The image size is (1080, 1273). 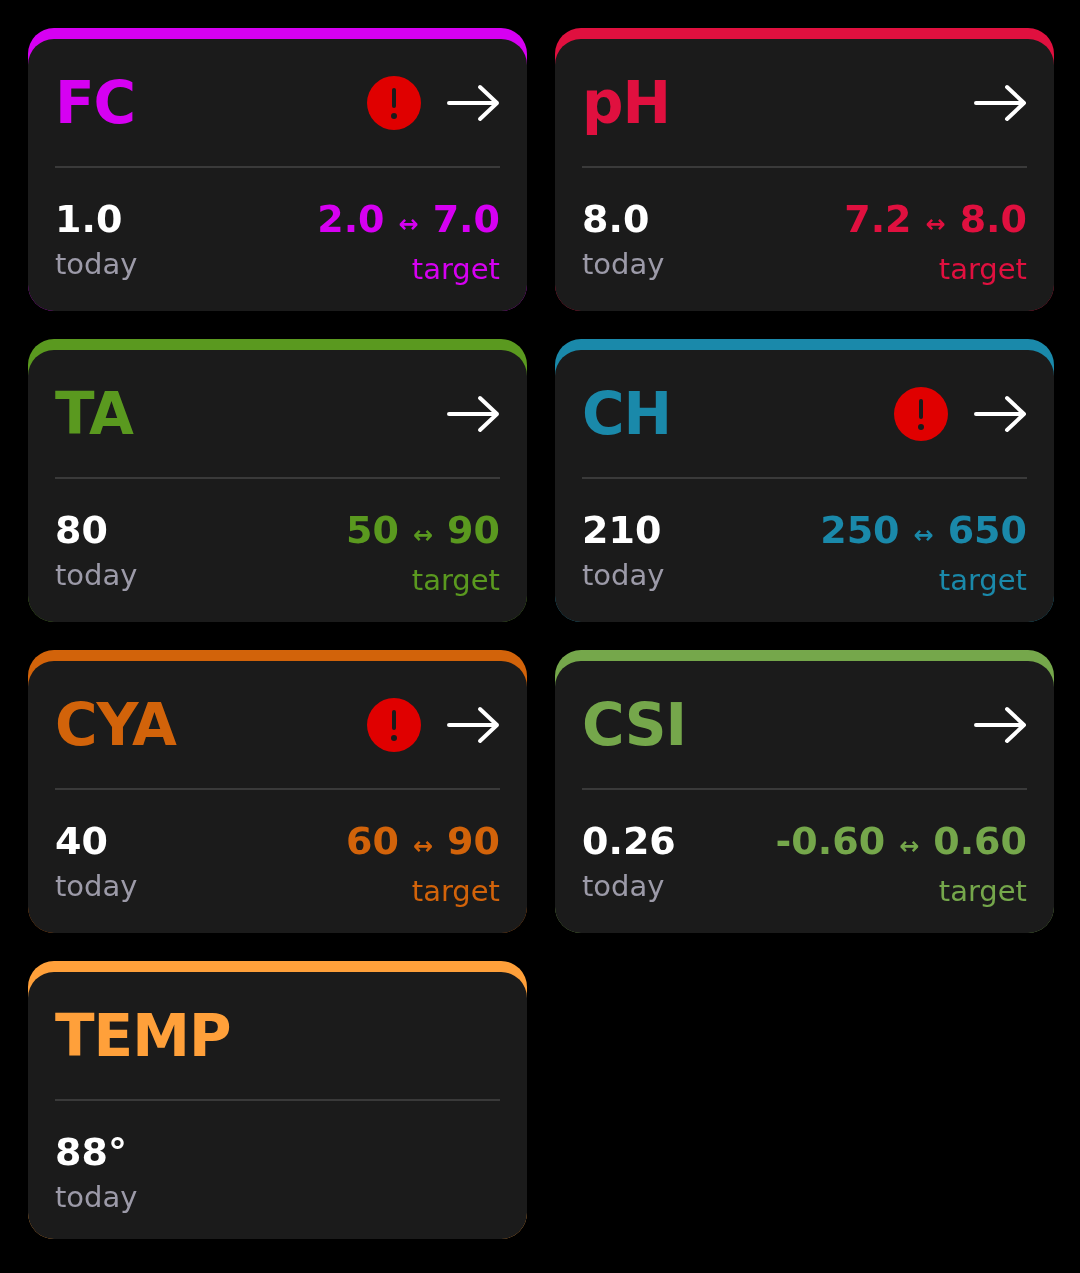 What do you see at coordinates (627, 102) in the screenshot?
I see `card-title: pH` at bounding box center [627, 102].